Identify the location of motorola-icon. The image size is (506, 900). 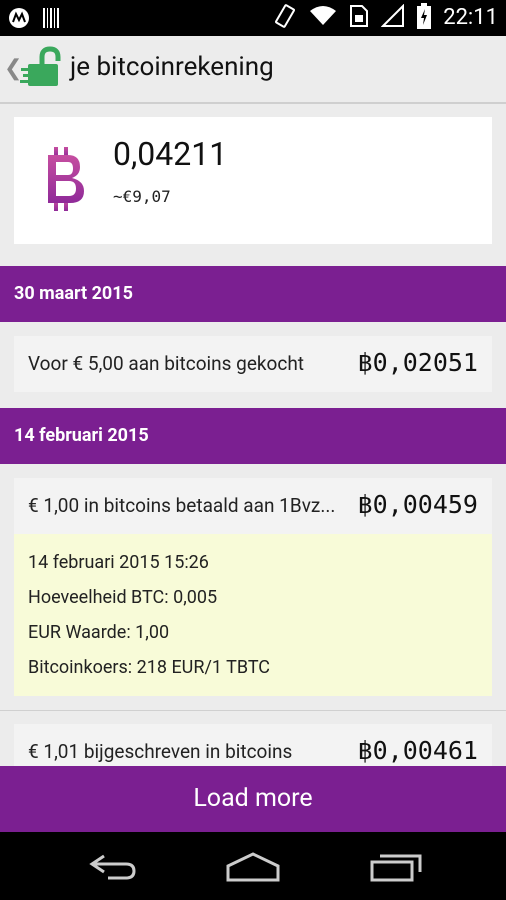
(19, 20).